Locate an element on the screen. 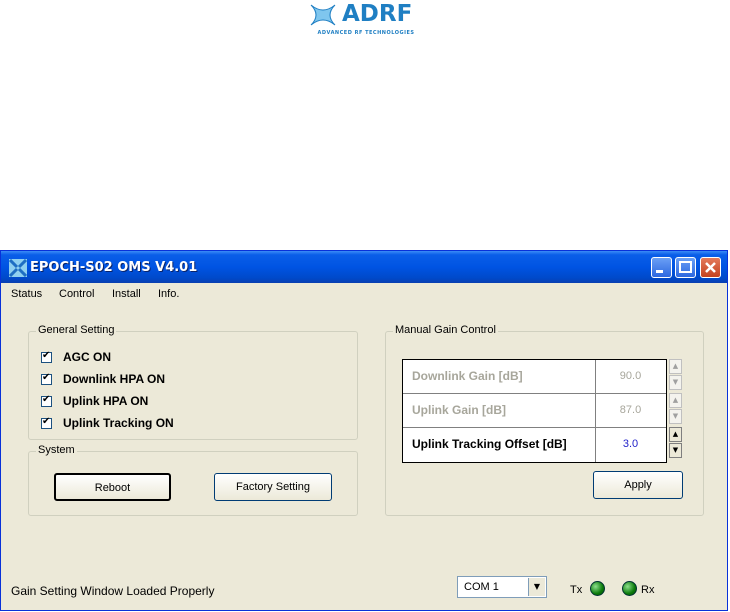  window-title: EPOCH-S02 OMS V4.01 is located at coordinates (114, 267).